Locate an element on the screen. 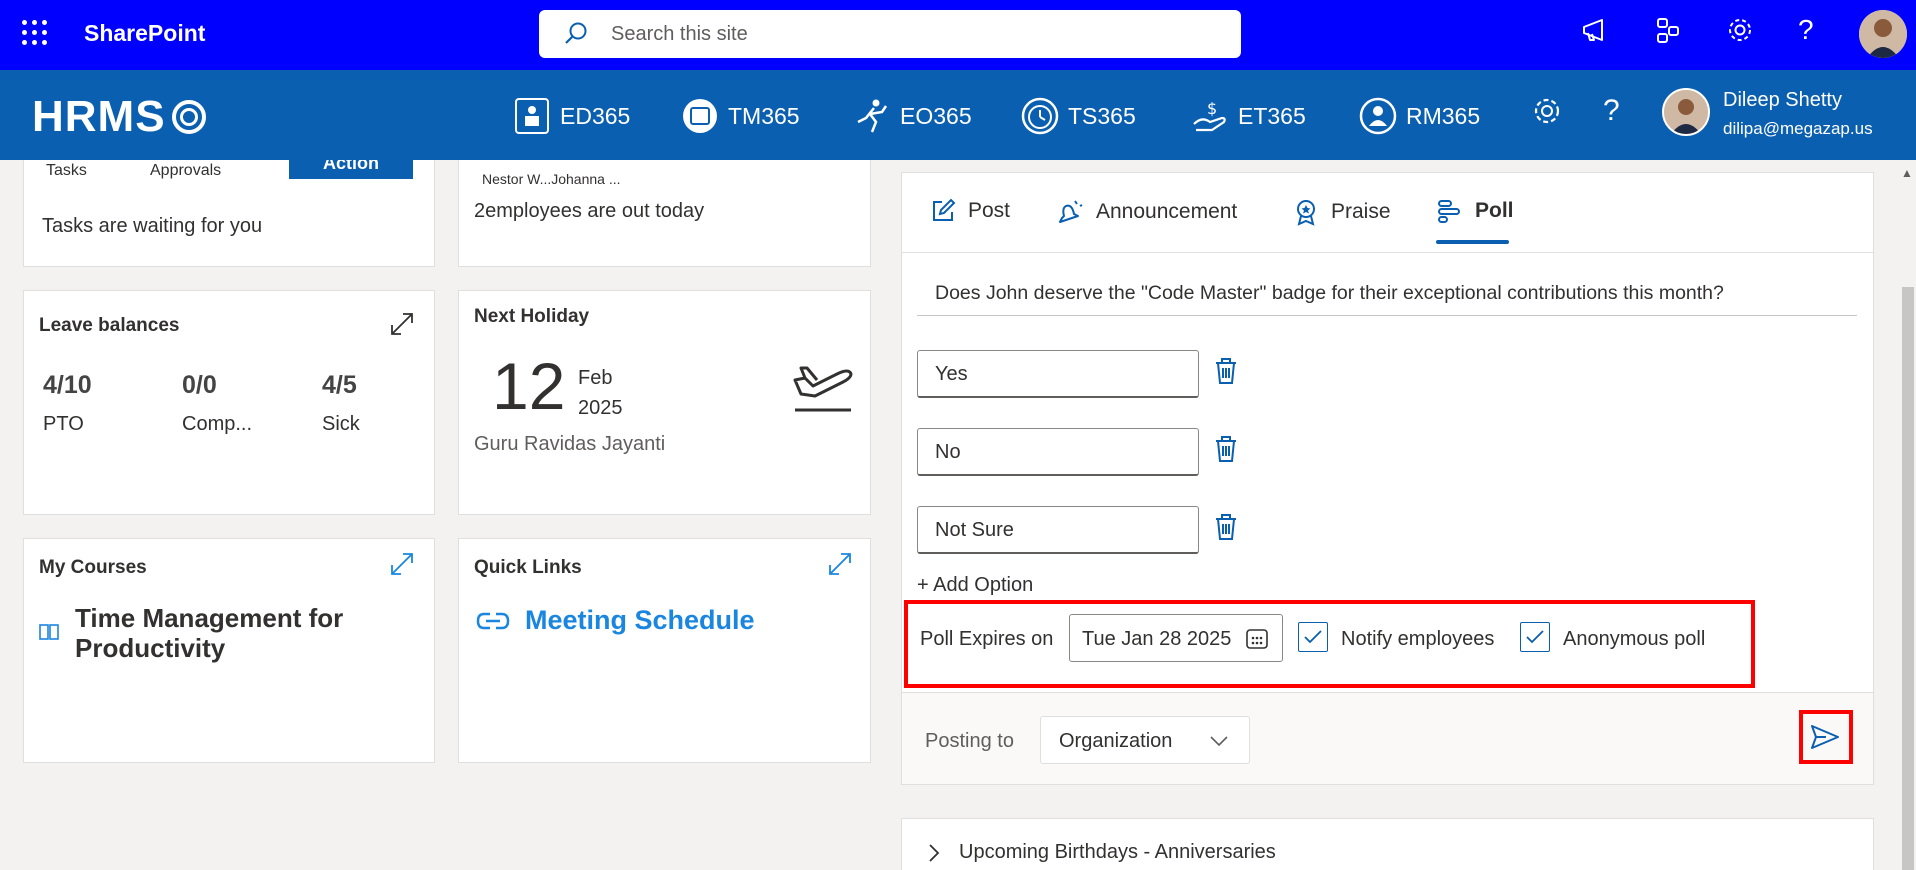  hrms-logo: HRMS is located at coordinates (119, 117).